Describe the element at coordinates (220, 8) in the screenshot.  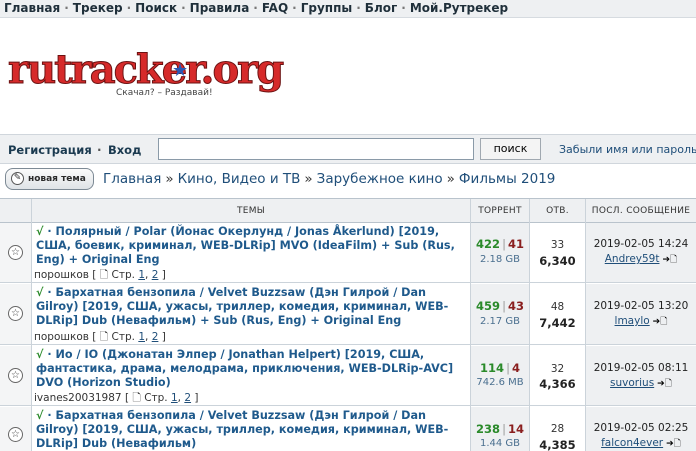
I see `nav-rules: Правила` at that location.